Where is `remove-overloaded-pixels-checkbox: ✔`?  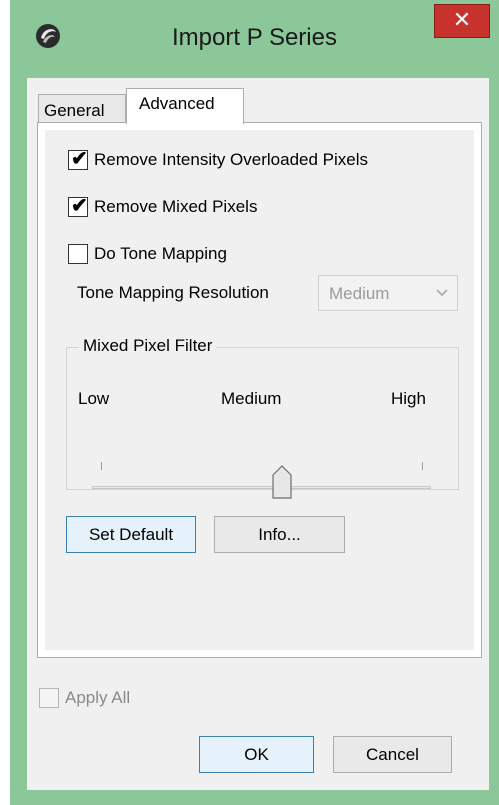 remove-overloaded-pixels-checkbox: ✔ is located at coordinates (78, 159).